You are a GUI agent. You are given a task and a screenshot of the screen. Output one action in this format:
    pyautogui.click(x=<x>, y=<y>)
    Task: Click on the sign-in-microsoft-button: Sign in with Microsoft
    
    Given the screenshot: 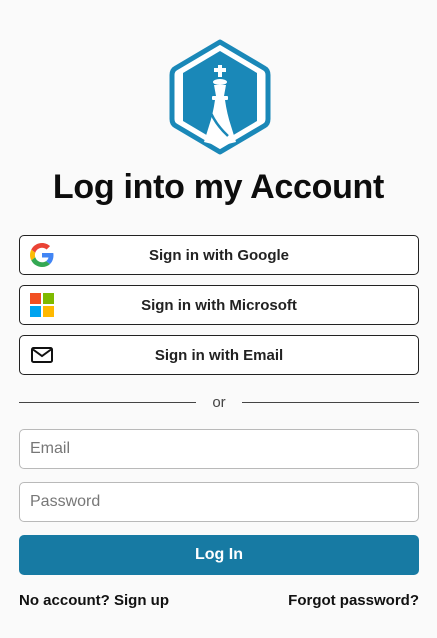 What is the action you would take?
    pyautogui.click(x=219, y=305)
    